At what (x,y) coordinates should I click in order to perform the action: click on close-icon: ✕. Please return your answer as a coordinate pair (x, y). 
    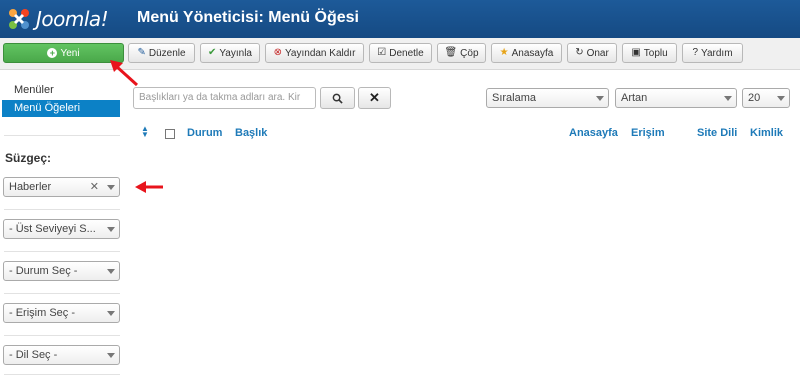
    Looking at the image, I should click on (374, 97).